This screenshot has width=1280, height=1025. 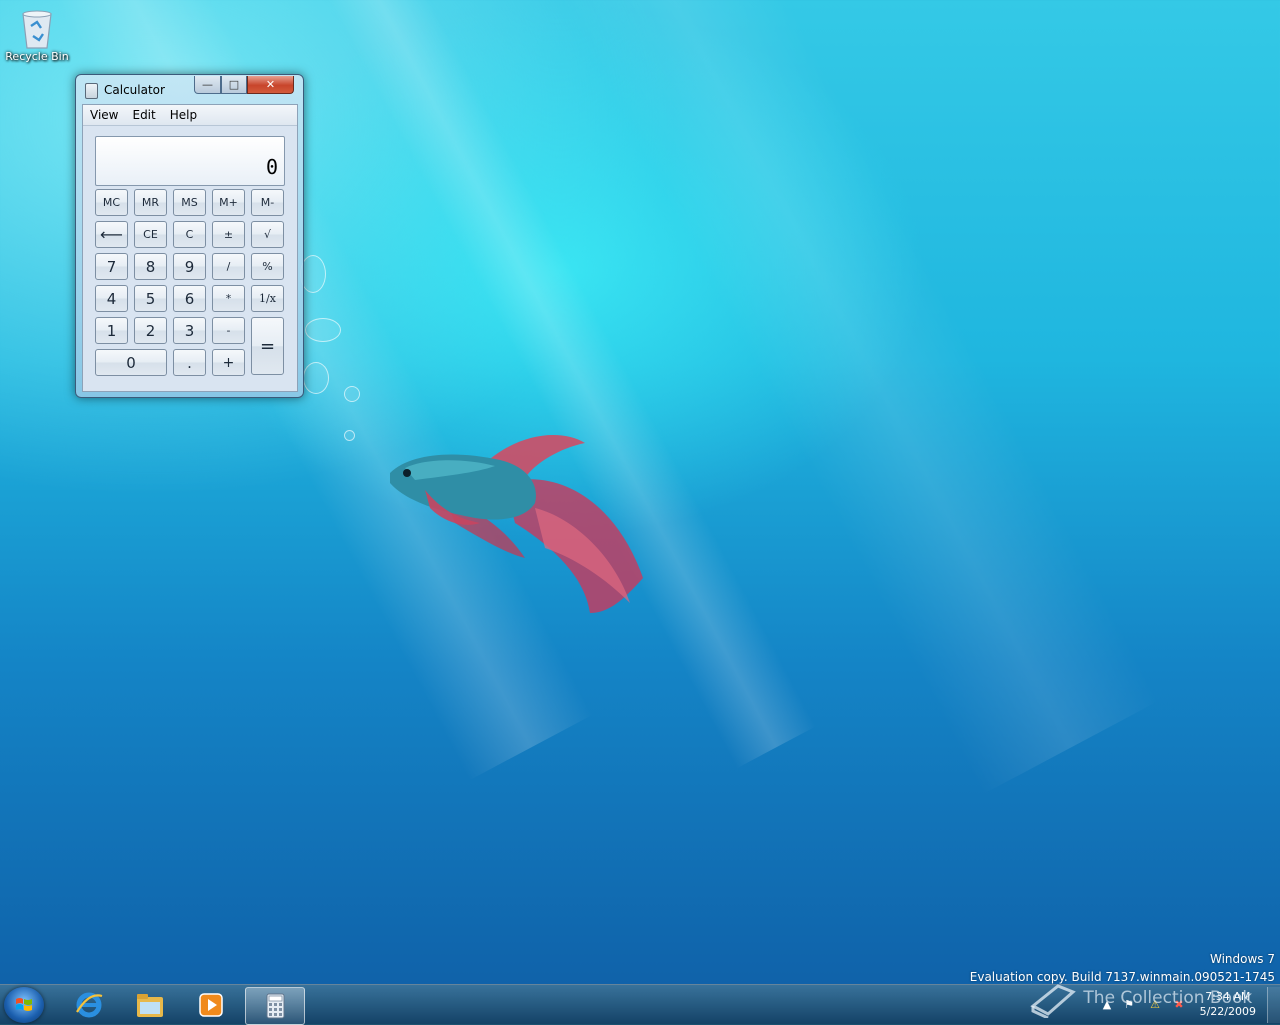 What do you see at coordinates (189, 298) in the screenshot?
I see `digit-6-button: 6` at bounding box center [189, 298].